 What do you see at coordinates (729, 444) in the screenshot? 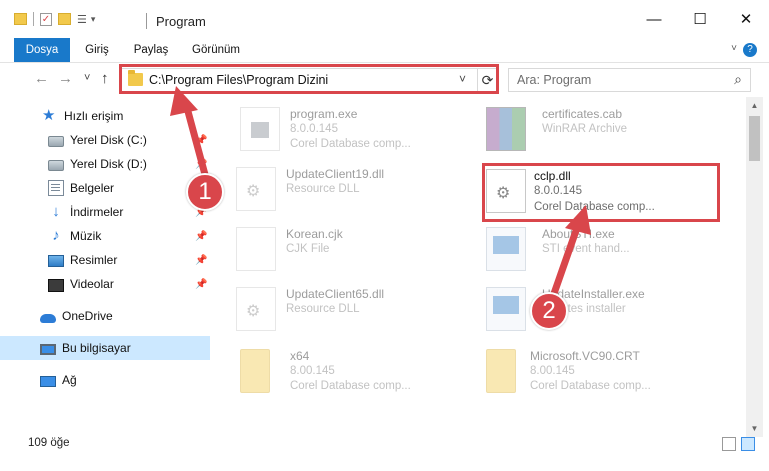
I see `details-view-icon` at bounding box center [729, 444].